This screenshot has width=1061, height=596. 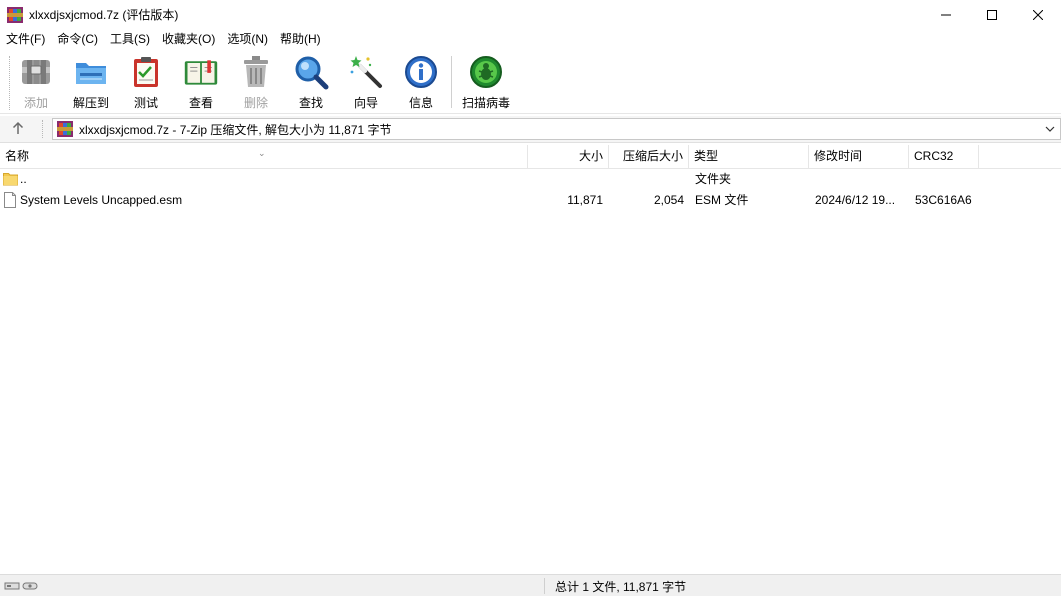 I want to click on delete-trash-icon, so click(x=256, y=71).